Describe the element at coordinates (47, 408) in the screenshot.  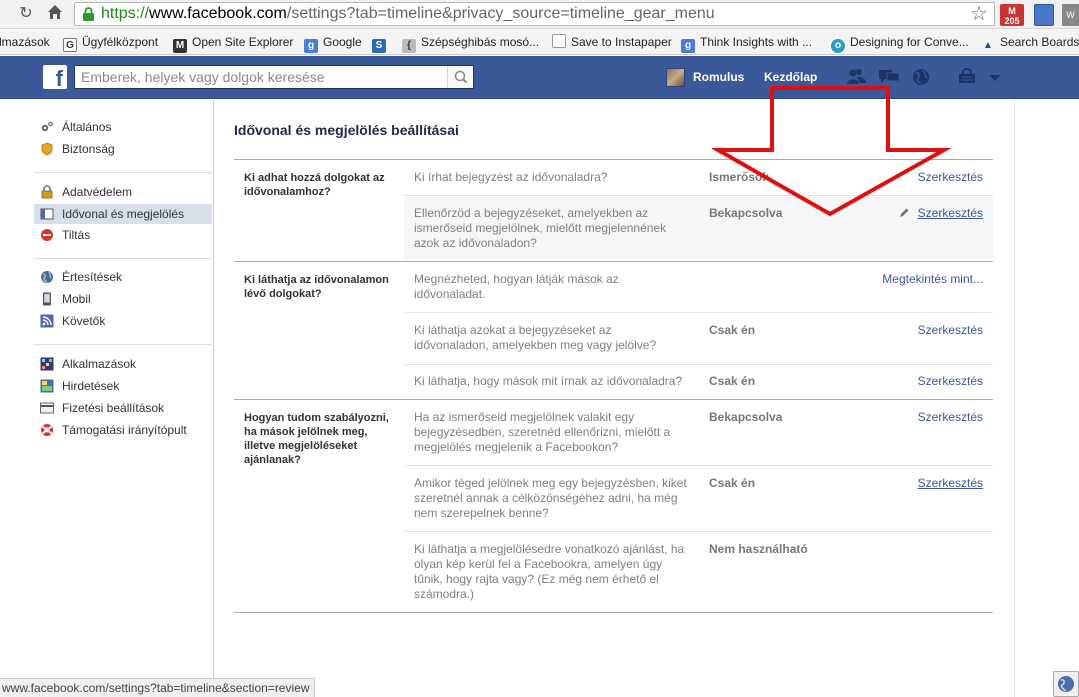
I see `credit-card-icon` at that location.